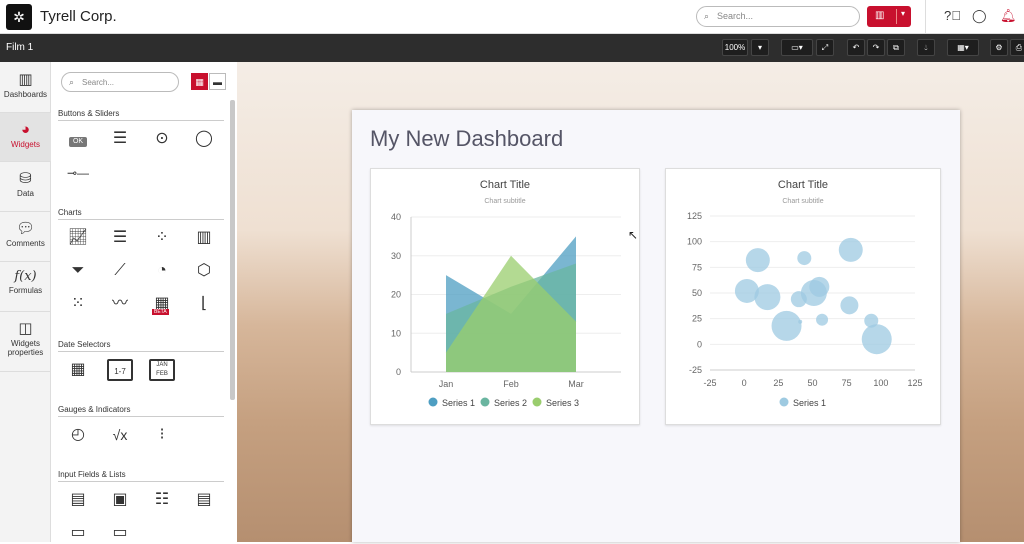 The image size is (1024, 544). Describe the element at coordinates (805, 309) in the screenshot. I see `bubble-chart: -25 0 25 50 75 100 125 -25 0 25 50 75 100 125 Series 1` at that location.